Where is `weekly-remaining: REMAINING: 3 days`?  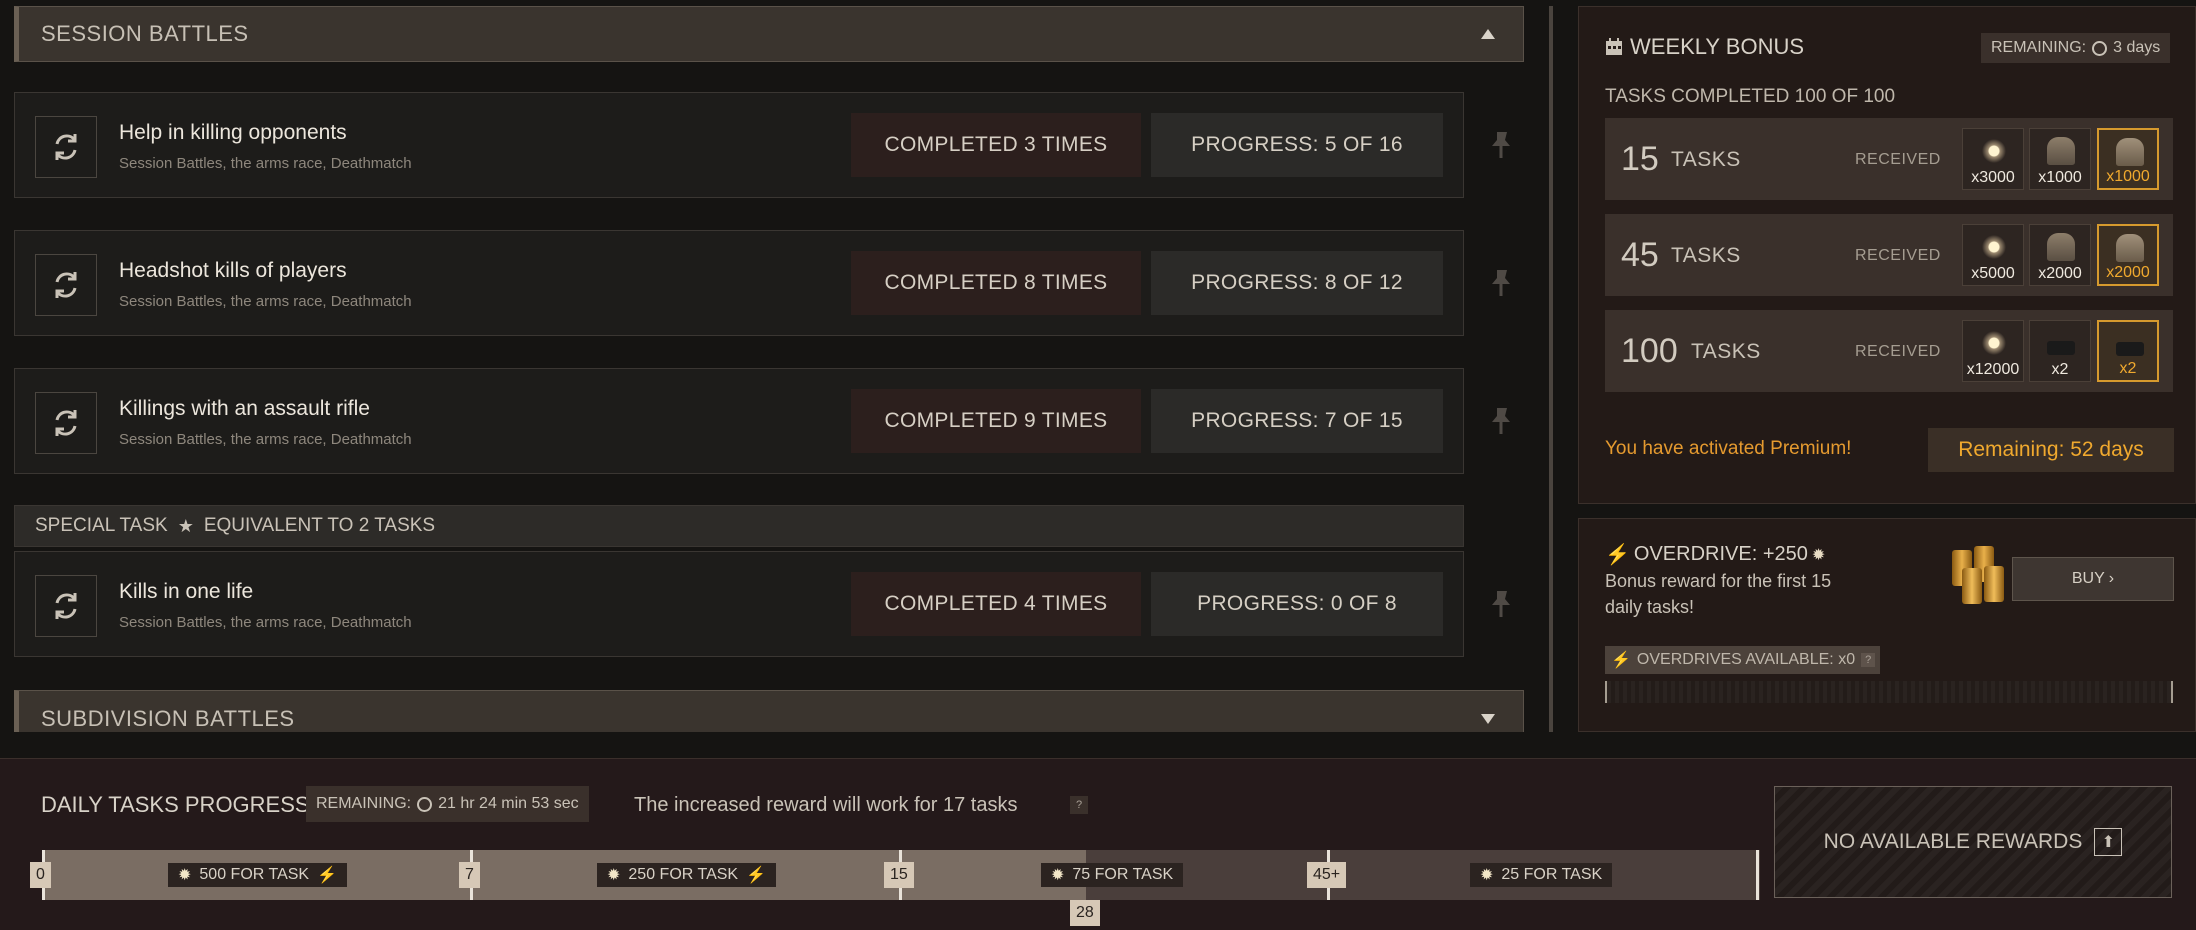 weekly-remaining: REMAINING: 3 days is located at coordinates (2076, 48).